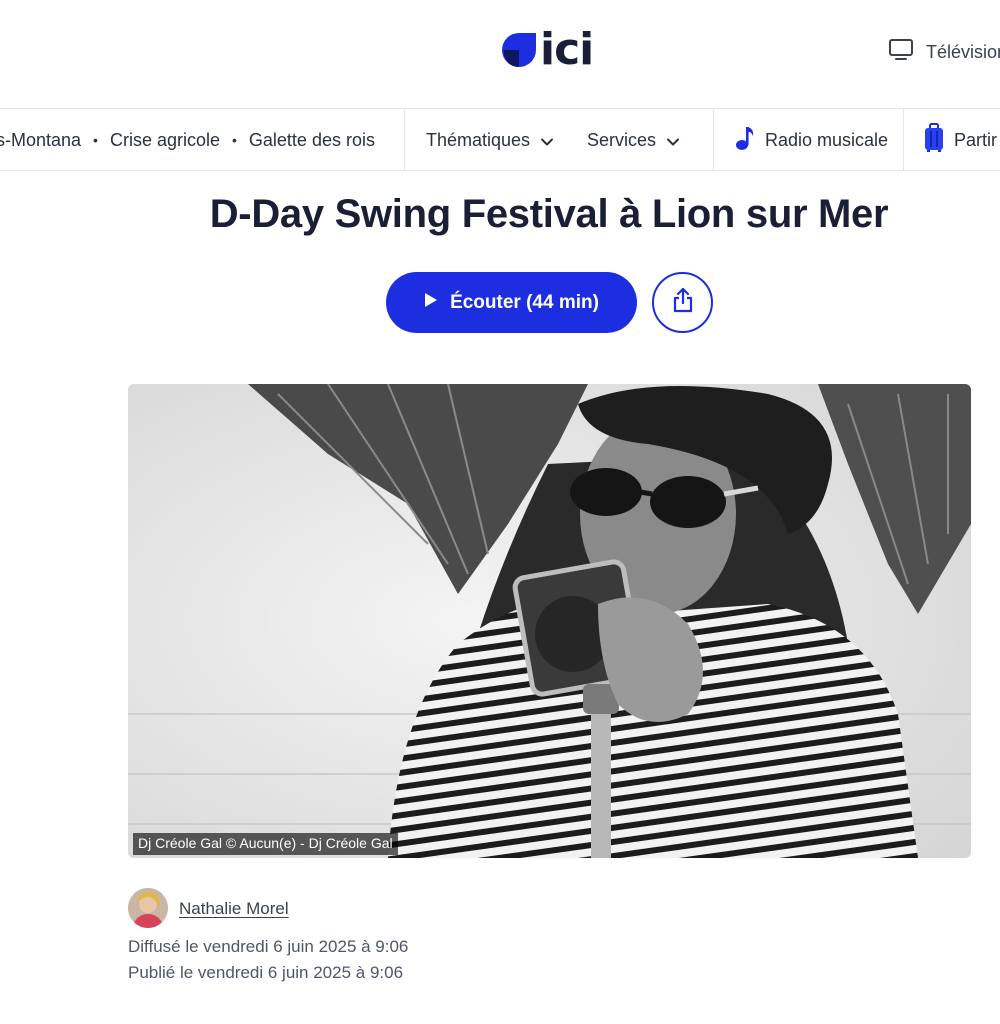 This screenshot has width=1000, height=1024. Describe the element at coordinates (165, 140) in the screenshot. I see `topic-link: Crise agricole` at that location.